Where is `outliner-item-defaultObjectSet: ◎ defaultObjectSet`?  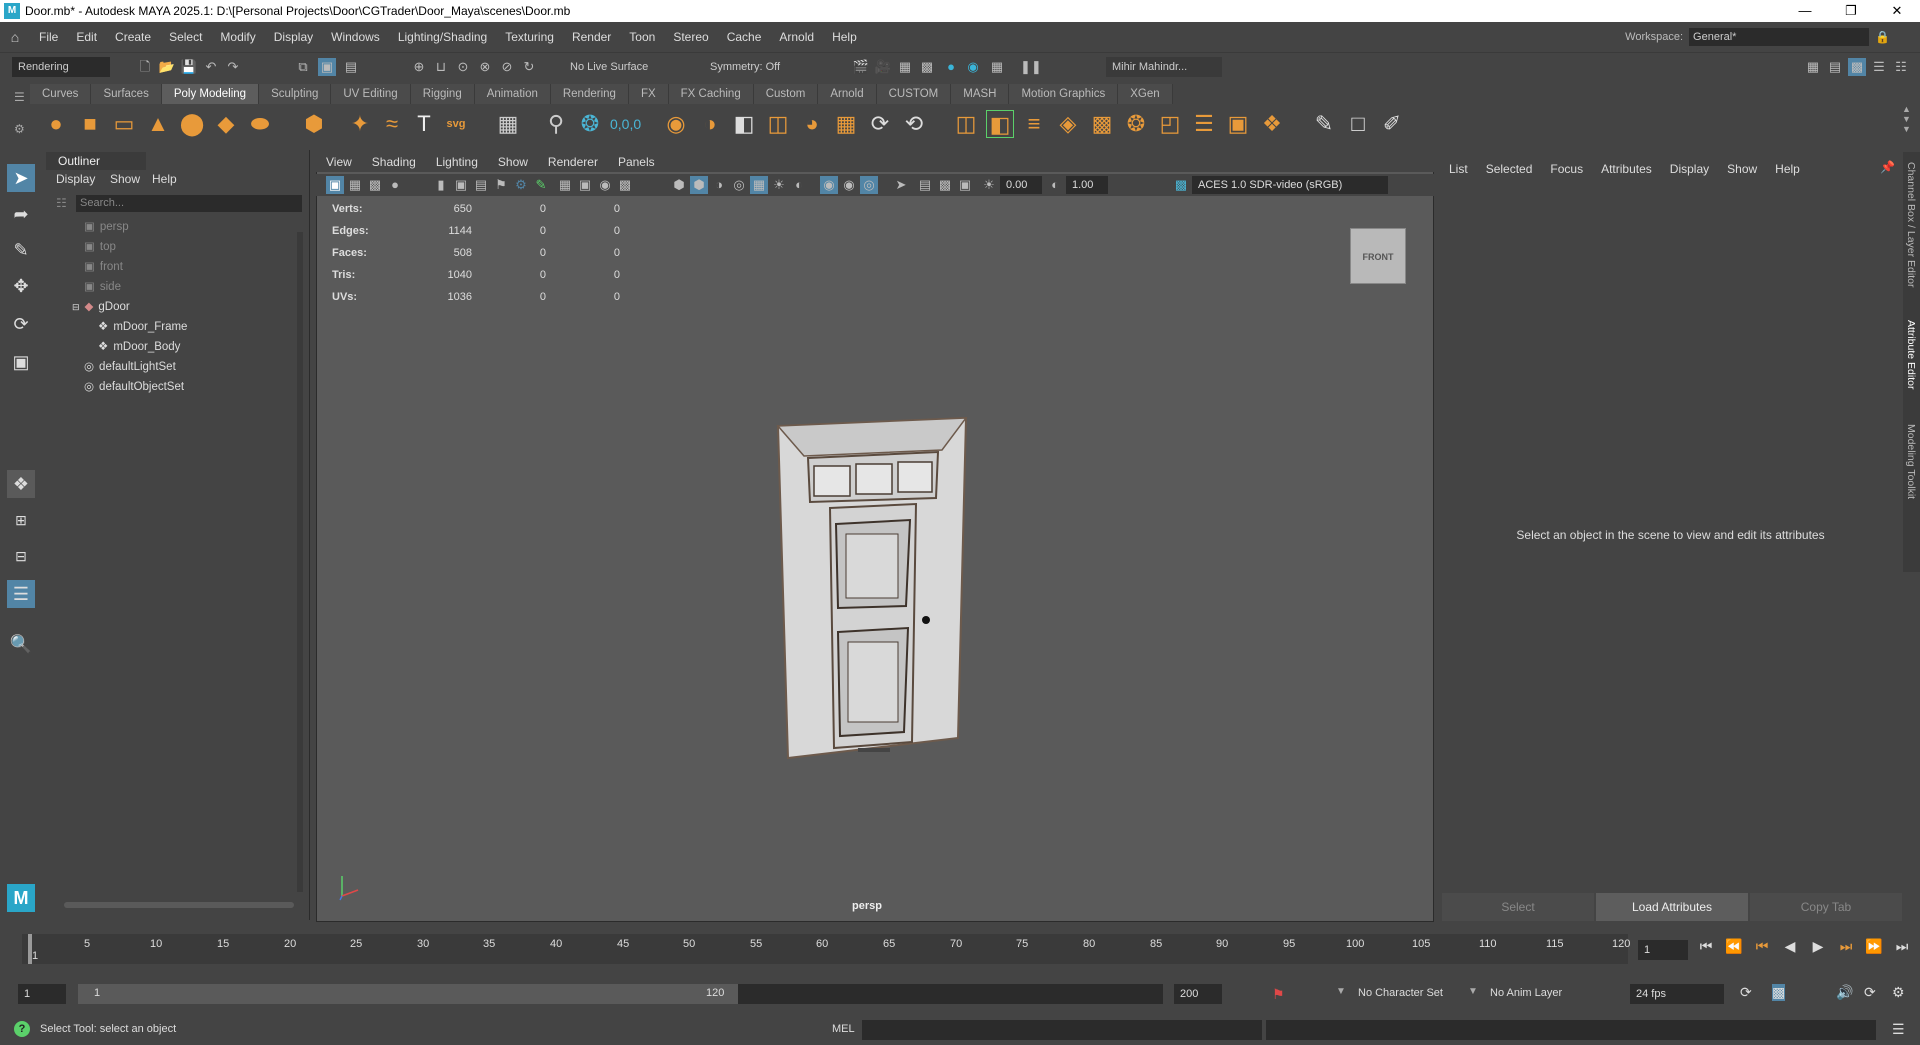 outliner-item-defaultObjectSet: ◎ defaultObjectSet is located at coordinates (134, 387).